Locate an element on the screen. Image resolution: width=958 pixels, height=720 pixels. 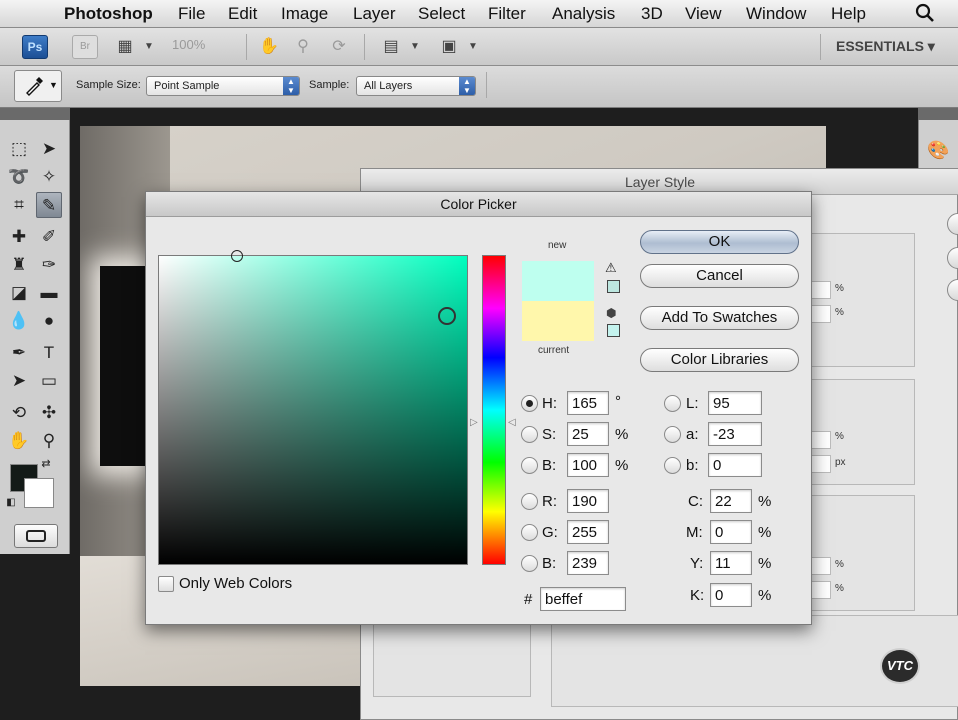
menu-file: File is located at coordinates (191, 14).